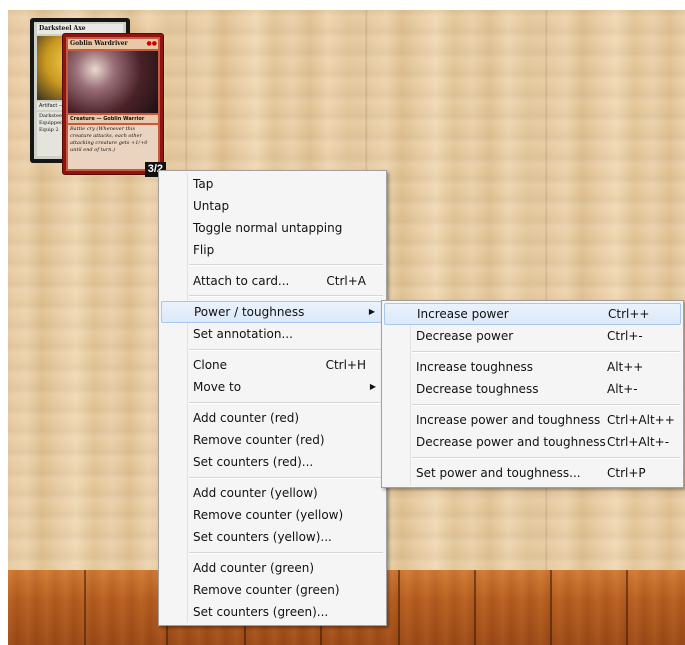 The image size is (685, 645). I want to click on menu-item-label: Decrease power and toughness, so click(511, 442).